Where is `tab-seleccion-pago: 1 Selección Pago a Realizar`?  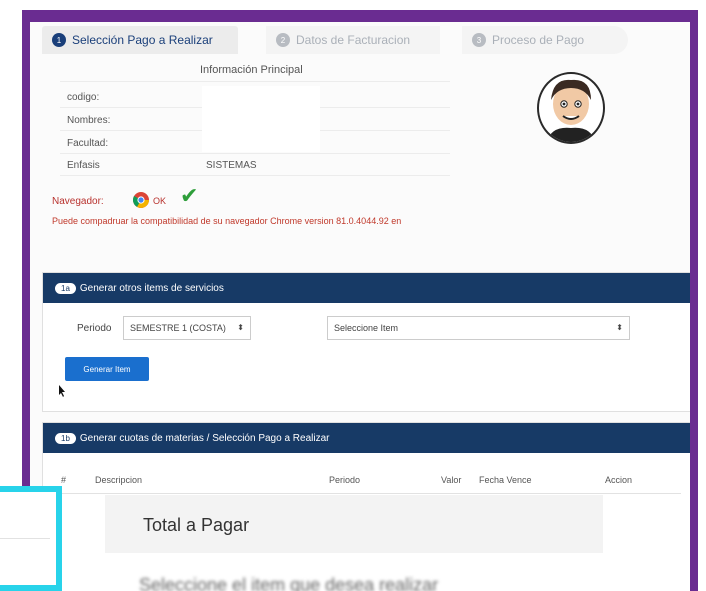
tab-seleccion-pago: 1 Selección Pago a Realizar is located at coordinates (140, 40).